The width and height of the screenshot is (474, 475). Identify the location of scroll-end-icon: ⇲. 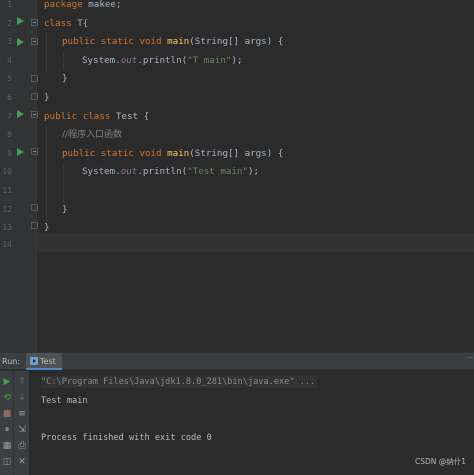
(22, 430).